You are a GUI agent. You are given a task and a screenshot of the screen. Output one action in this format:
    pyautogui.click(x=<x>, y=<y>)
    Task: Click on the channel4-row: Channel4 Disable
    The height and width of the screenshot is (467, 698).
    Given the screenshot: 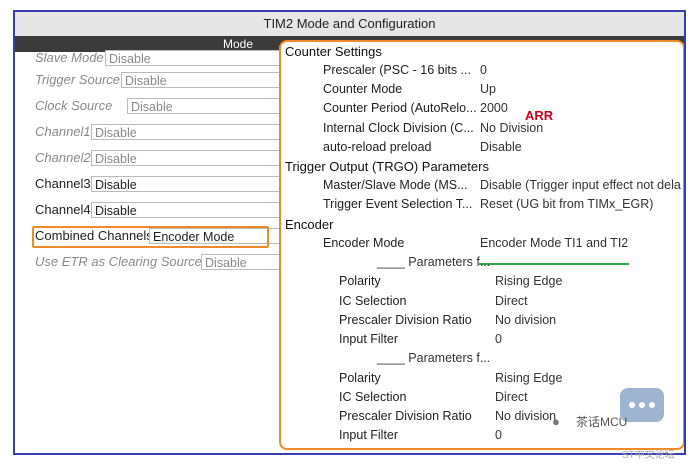 What is the action you would take?
    pyautogui.click(x=163, y=210)
    